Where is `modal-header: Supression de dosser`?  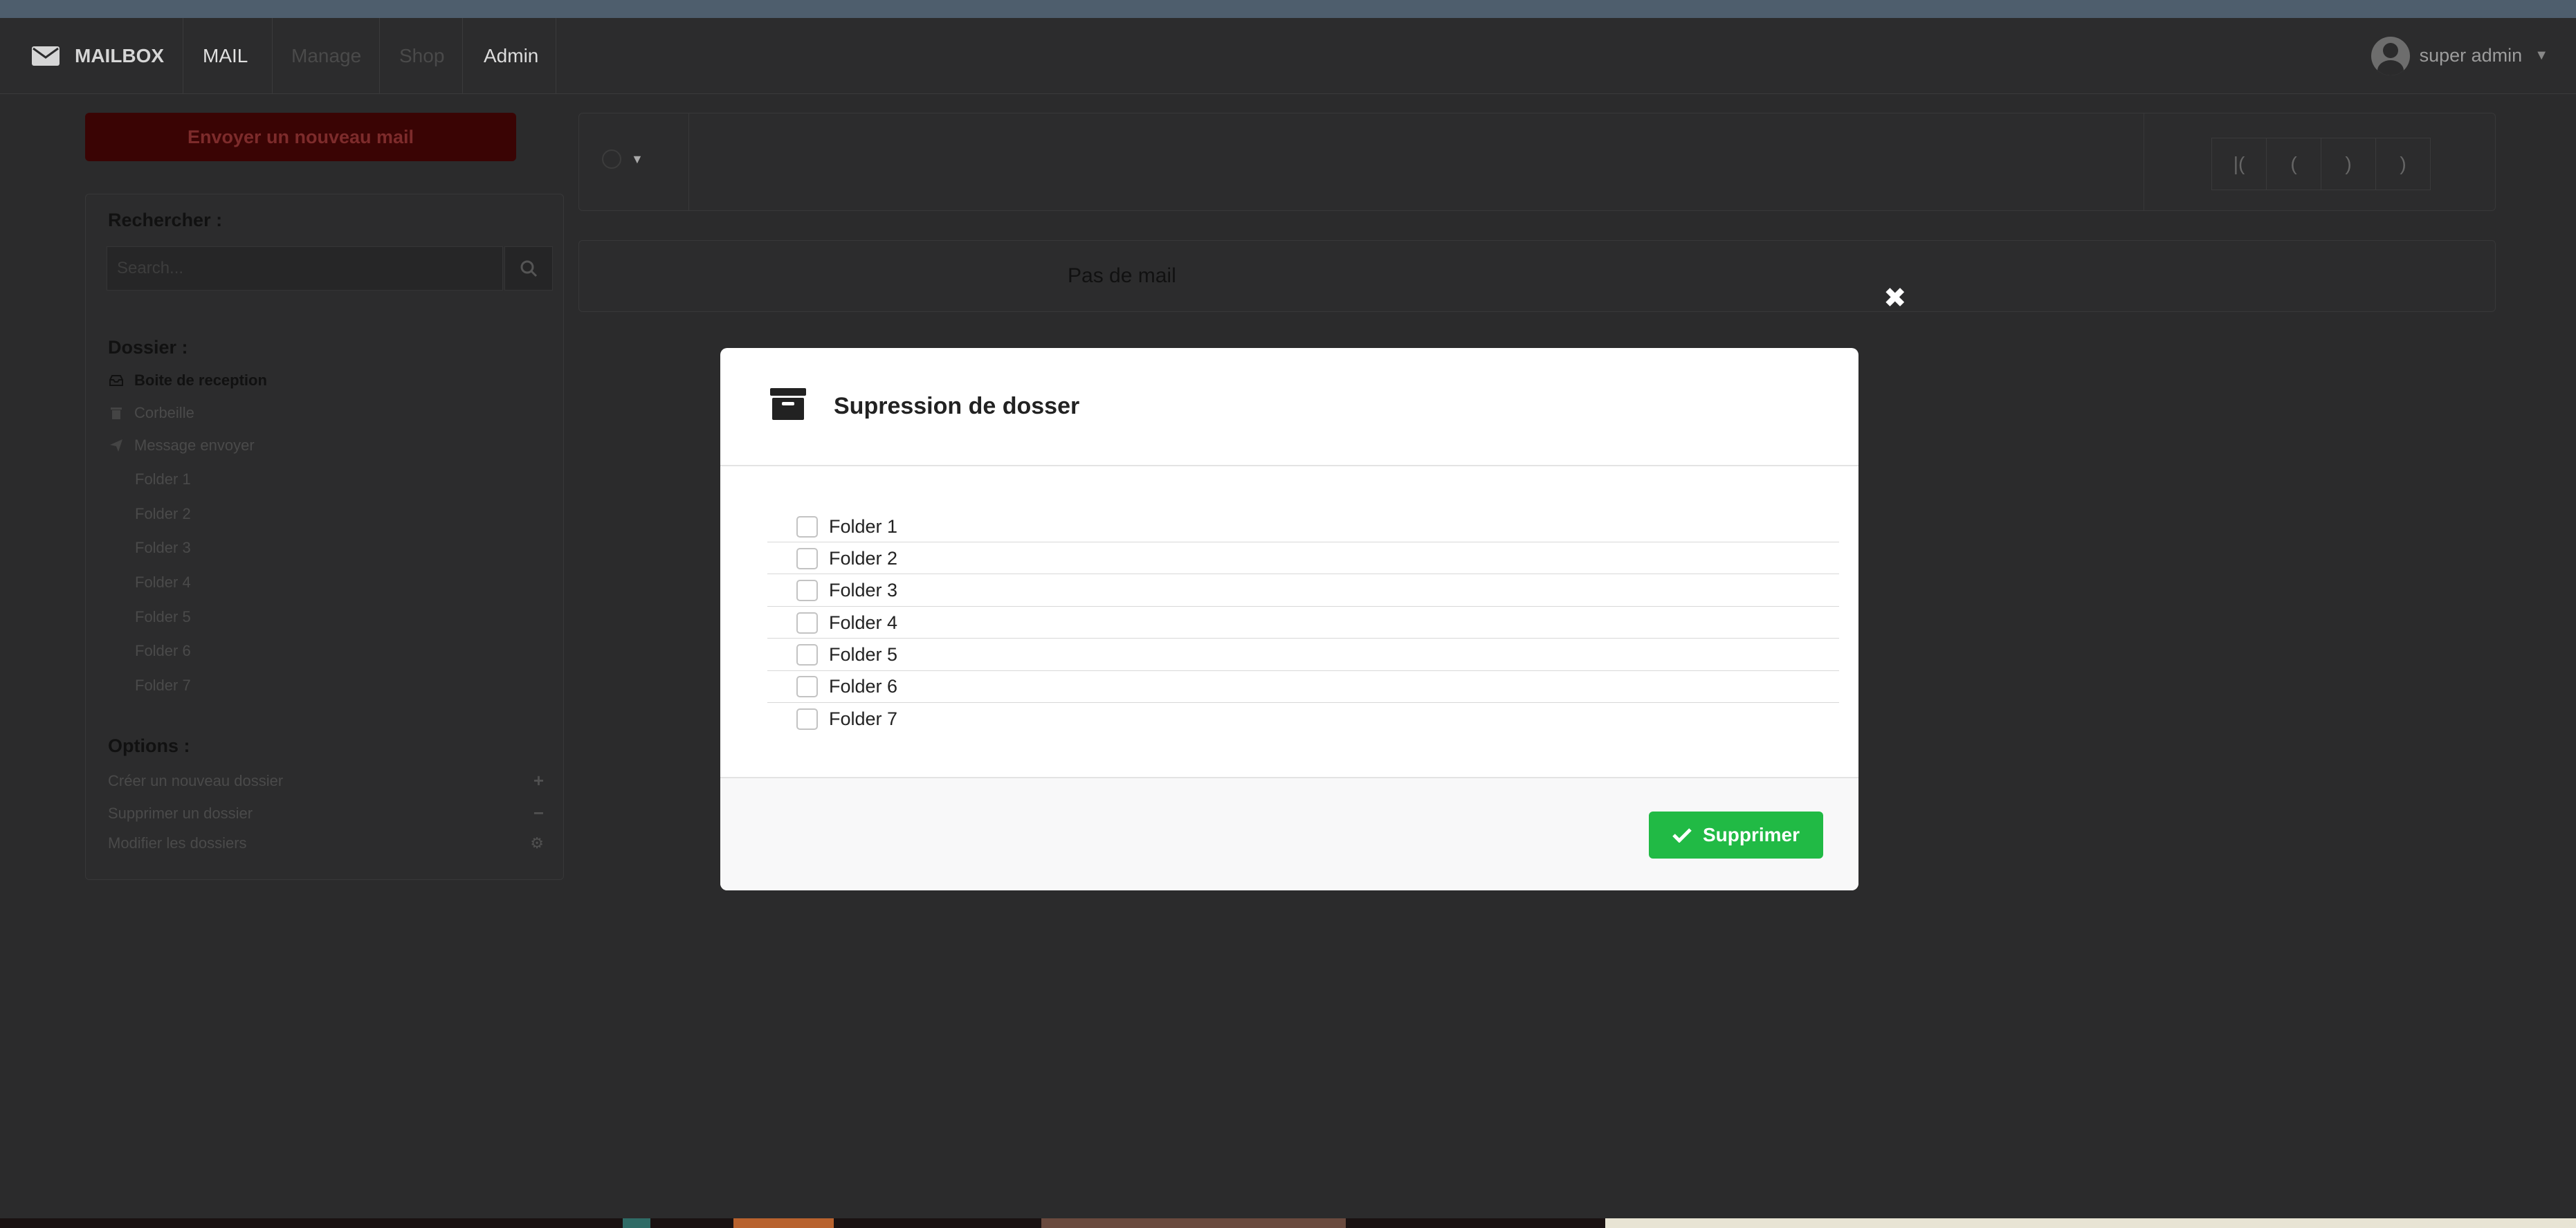 modal-header: Supression de dosser is located at coordinates (1289, 407).